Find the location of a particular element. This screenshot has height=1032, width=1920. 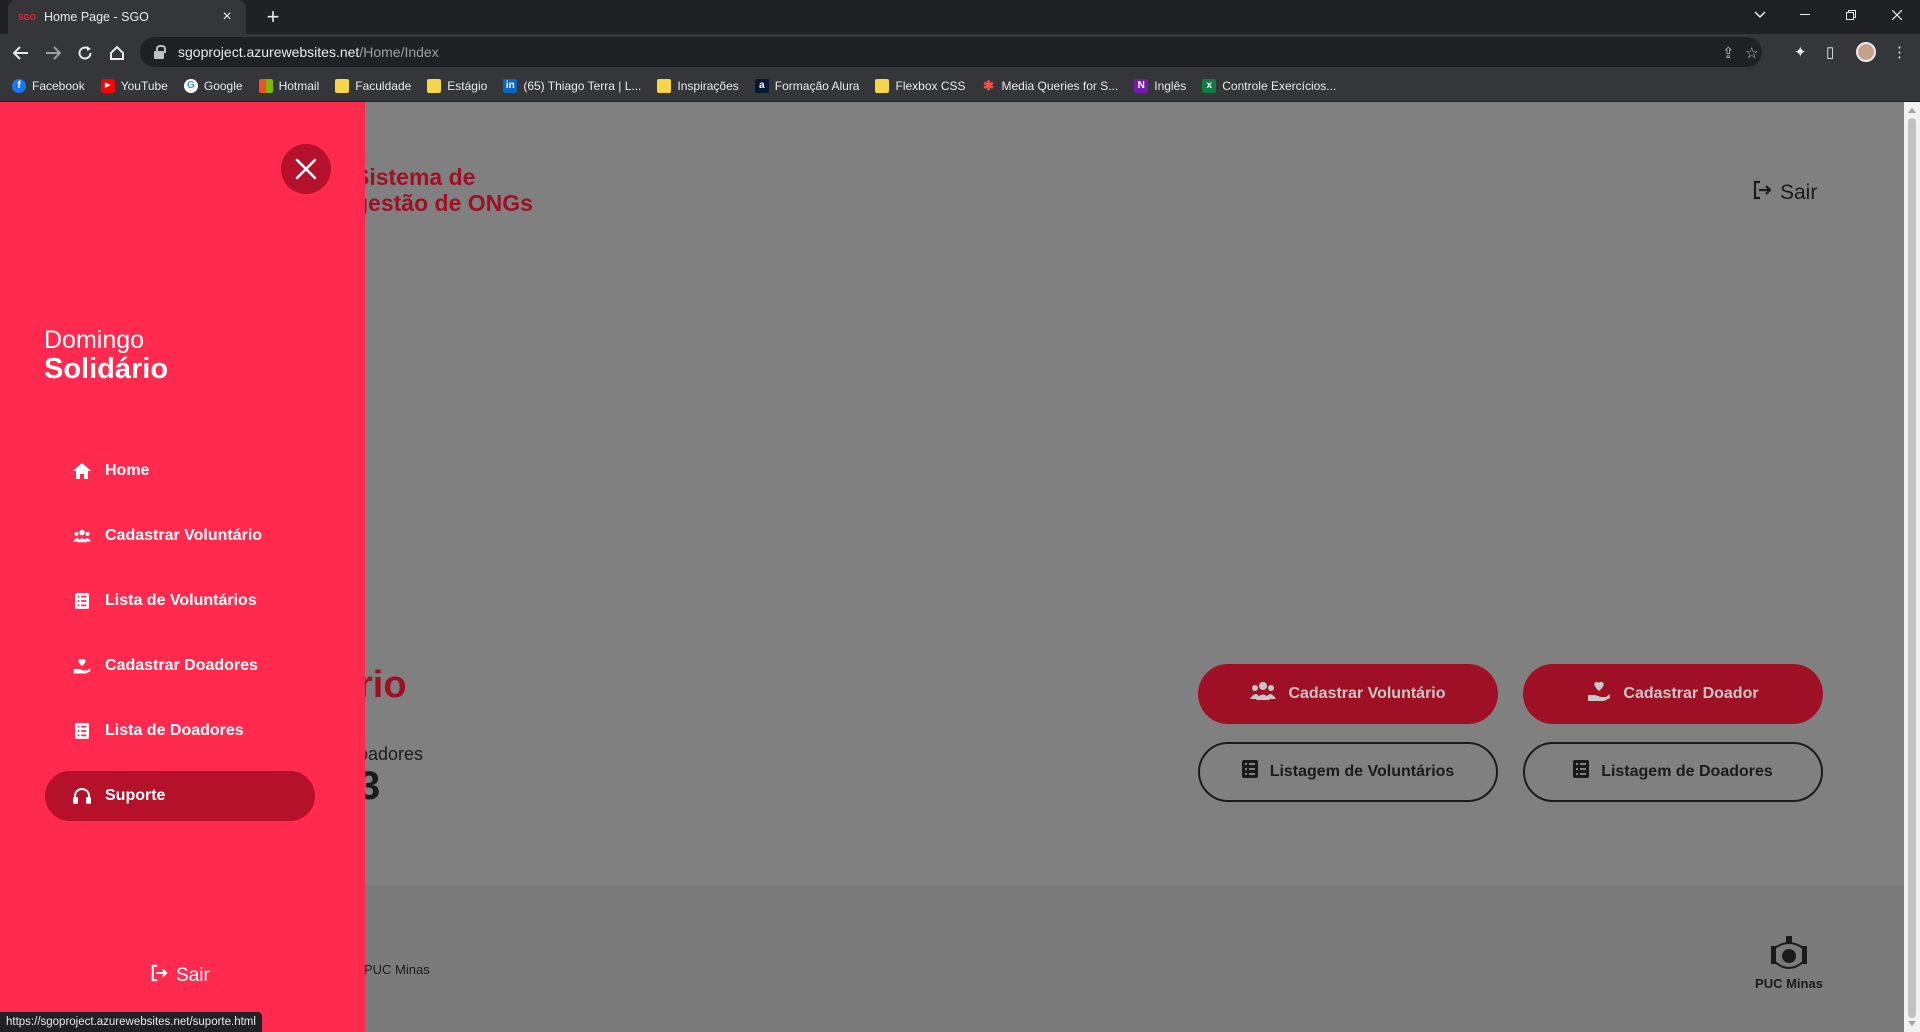

share-icon: ⇪ is located at coordinates (1728, 53).